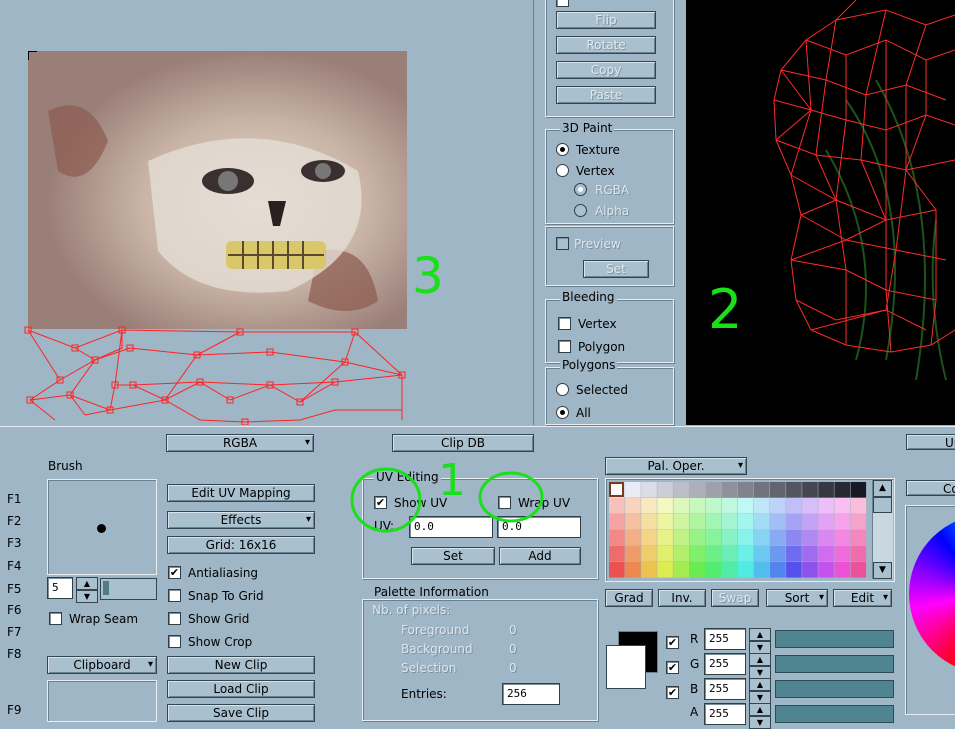  Describe the element at coordinates (932, 594) in the screenshot. I see `color-wheel` at that location.